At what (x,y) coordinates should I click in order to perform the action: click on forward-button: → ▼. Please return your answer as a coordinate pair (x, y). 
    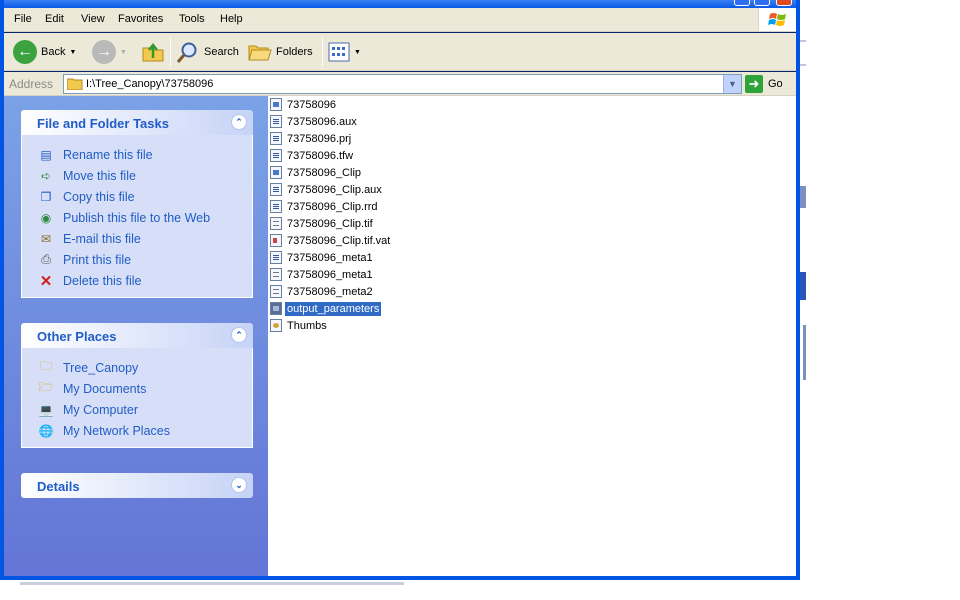
    Looking at the image, I should click on (109, 52).